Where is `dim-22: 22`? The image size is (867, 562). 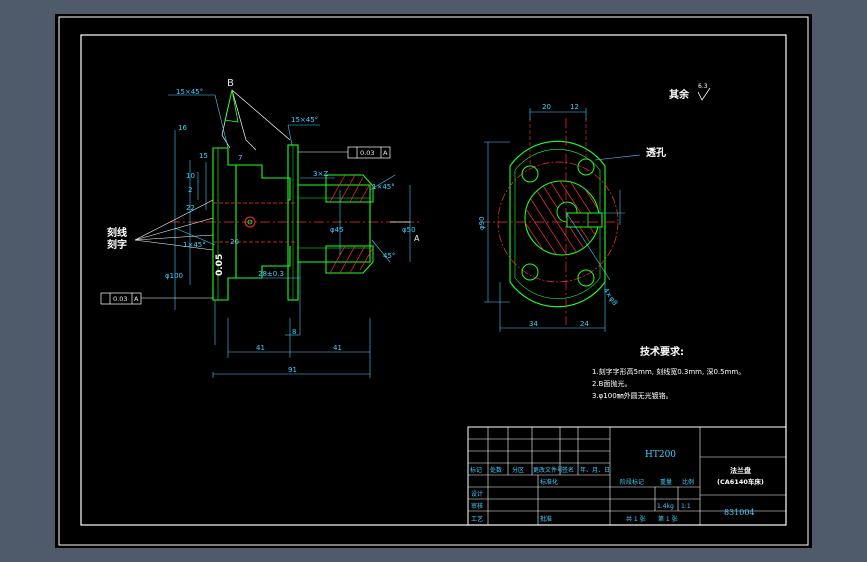
dim-22: 22 is located at coordinates (190, 208).